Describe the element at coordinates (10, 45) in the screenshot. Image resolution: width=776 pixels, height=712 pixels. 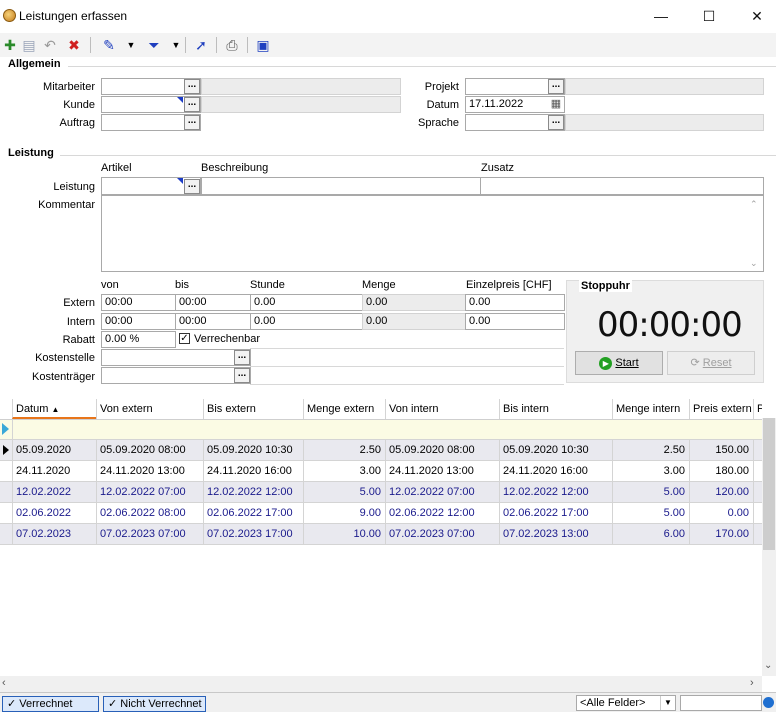
I see `new-icon: ✚` at that location.